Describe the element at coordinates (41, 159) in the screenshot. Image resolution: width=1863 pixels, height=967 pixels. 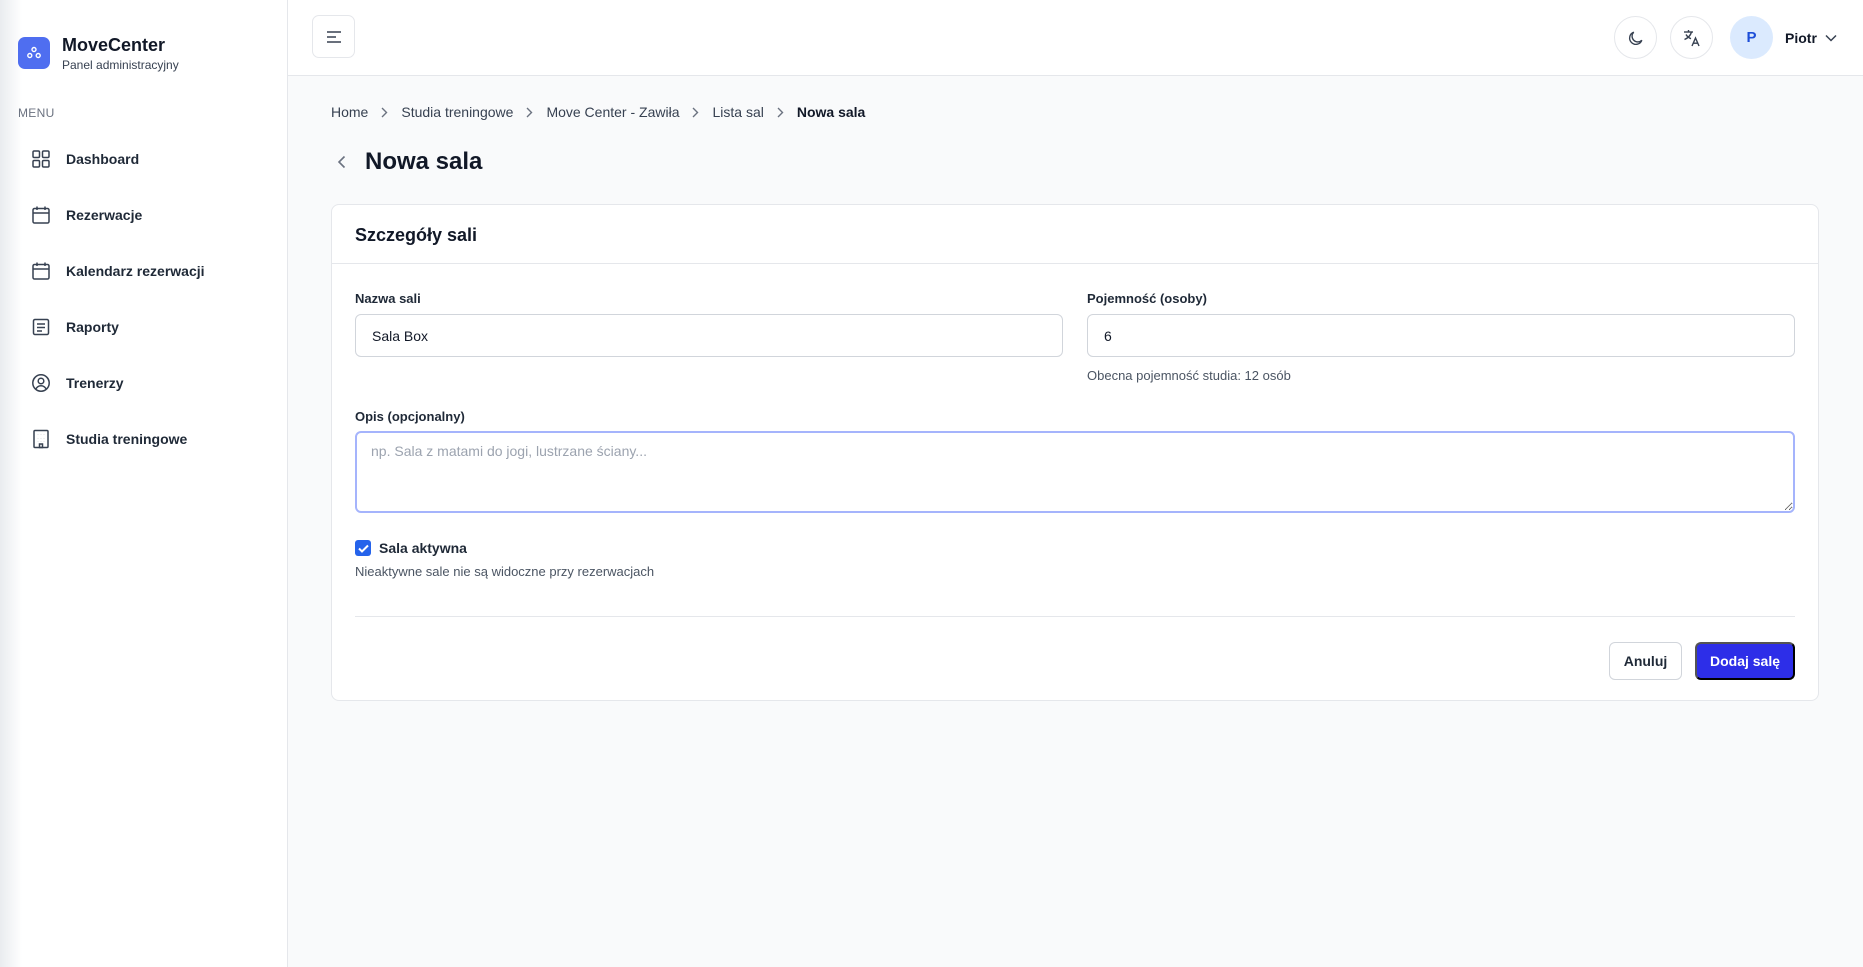
I see `grid-icon` at that location.